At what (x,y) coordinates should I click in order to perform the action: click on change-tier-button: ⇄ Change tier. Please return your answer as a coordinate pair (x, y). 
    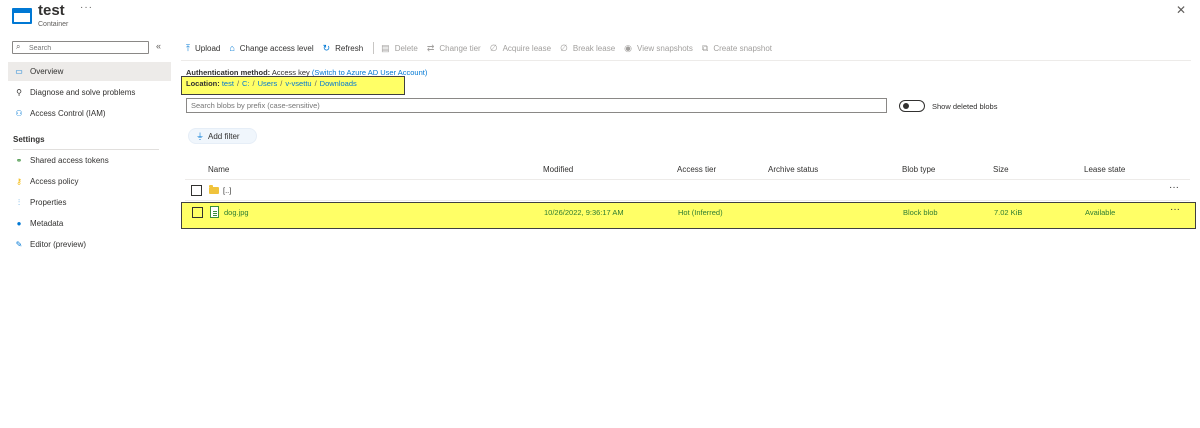
    Looking at the image, I should click on (454, 48).